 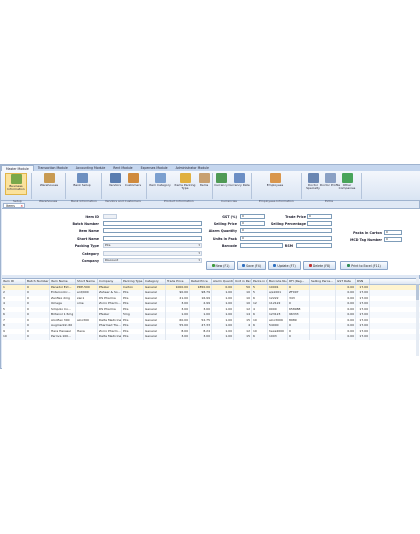 I want to click on new-button: New (F1), so click(x=220, y=265).